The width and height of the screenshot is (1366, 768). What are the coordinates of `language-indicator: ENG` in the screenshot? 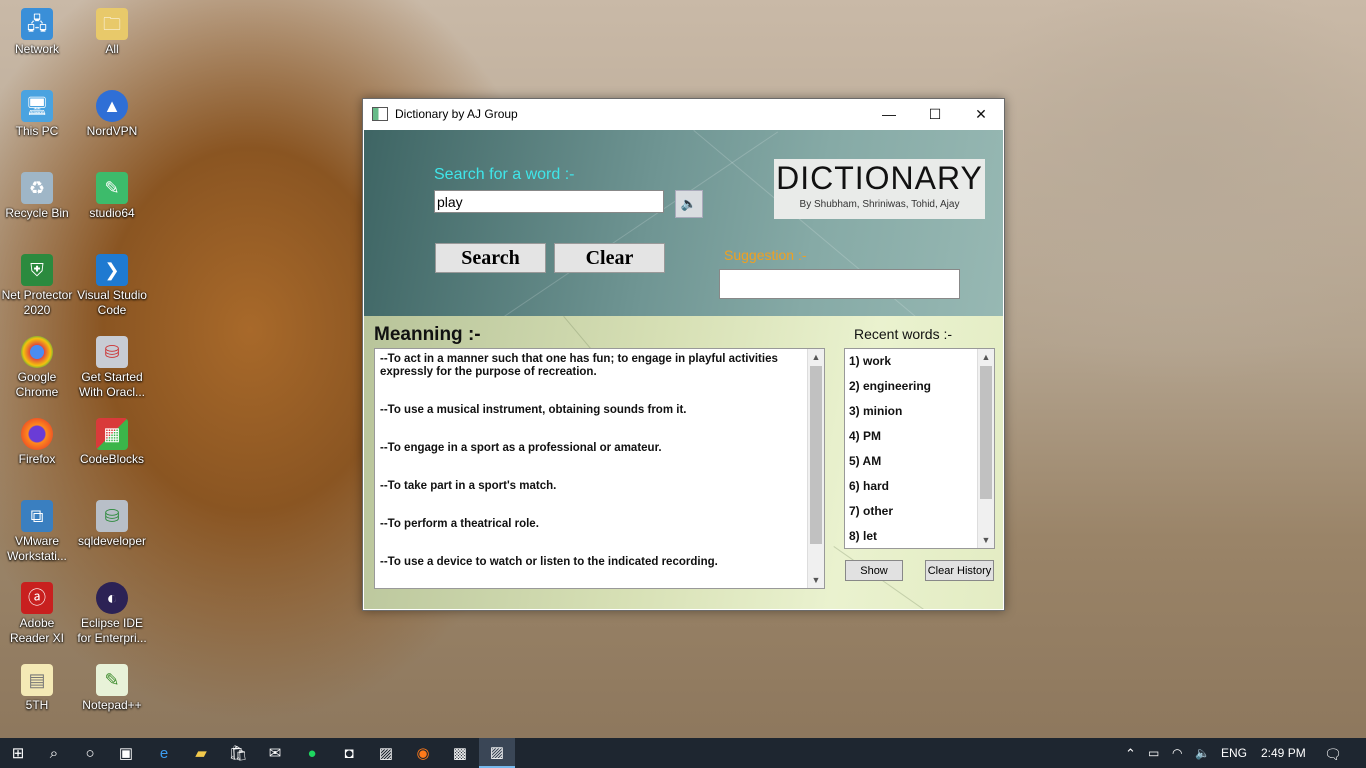 It's located at (1234, 753).